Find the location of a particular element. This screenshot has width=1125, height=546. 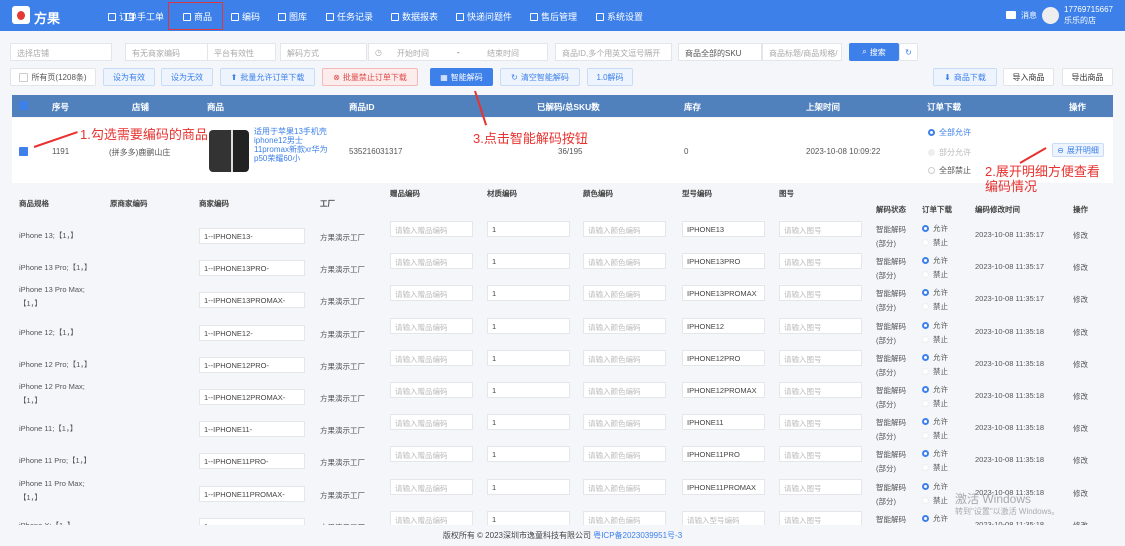

checkbox is located at coordinates (24, 77).